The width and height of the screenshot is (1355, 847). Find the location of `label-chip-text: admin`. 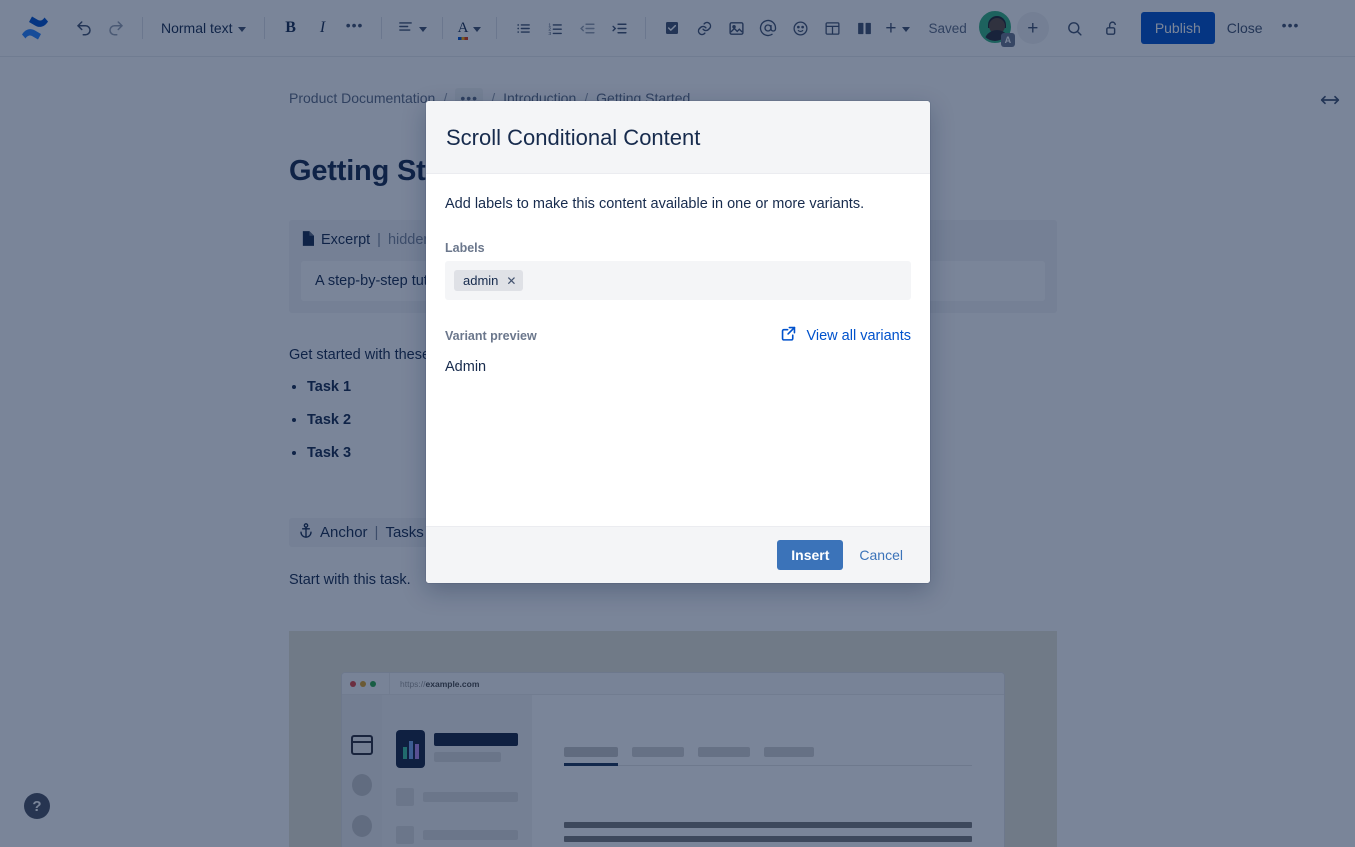

label-chip-text: admin is located at coordinates (481, 280).